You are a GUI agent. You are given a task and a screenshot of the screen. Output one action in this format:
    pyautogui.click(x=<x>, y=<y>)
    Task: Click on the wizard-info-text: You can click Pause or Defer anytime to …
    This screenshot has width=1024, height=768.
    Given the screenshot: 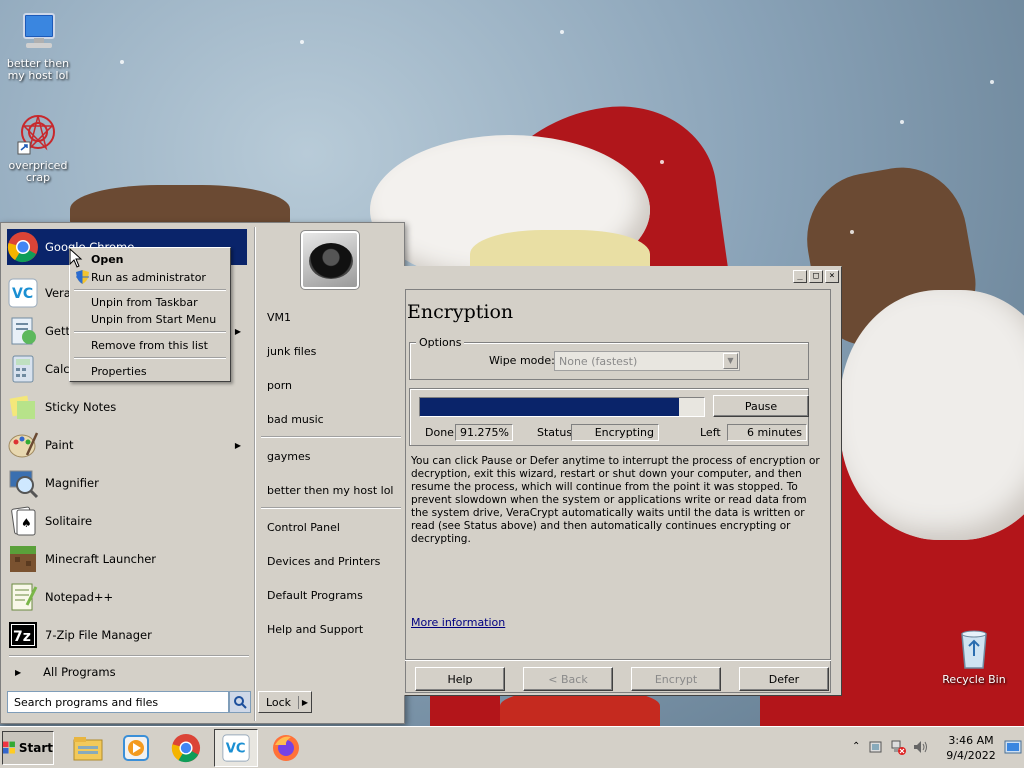 What is the action you would take?
    pyautogui.click(x=615, y=500)
    